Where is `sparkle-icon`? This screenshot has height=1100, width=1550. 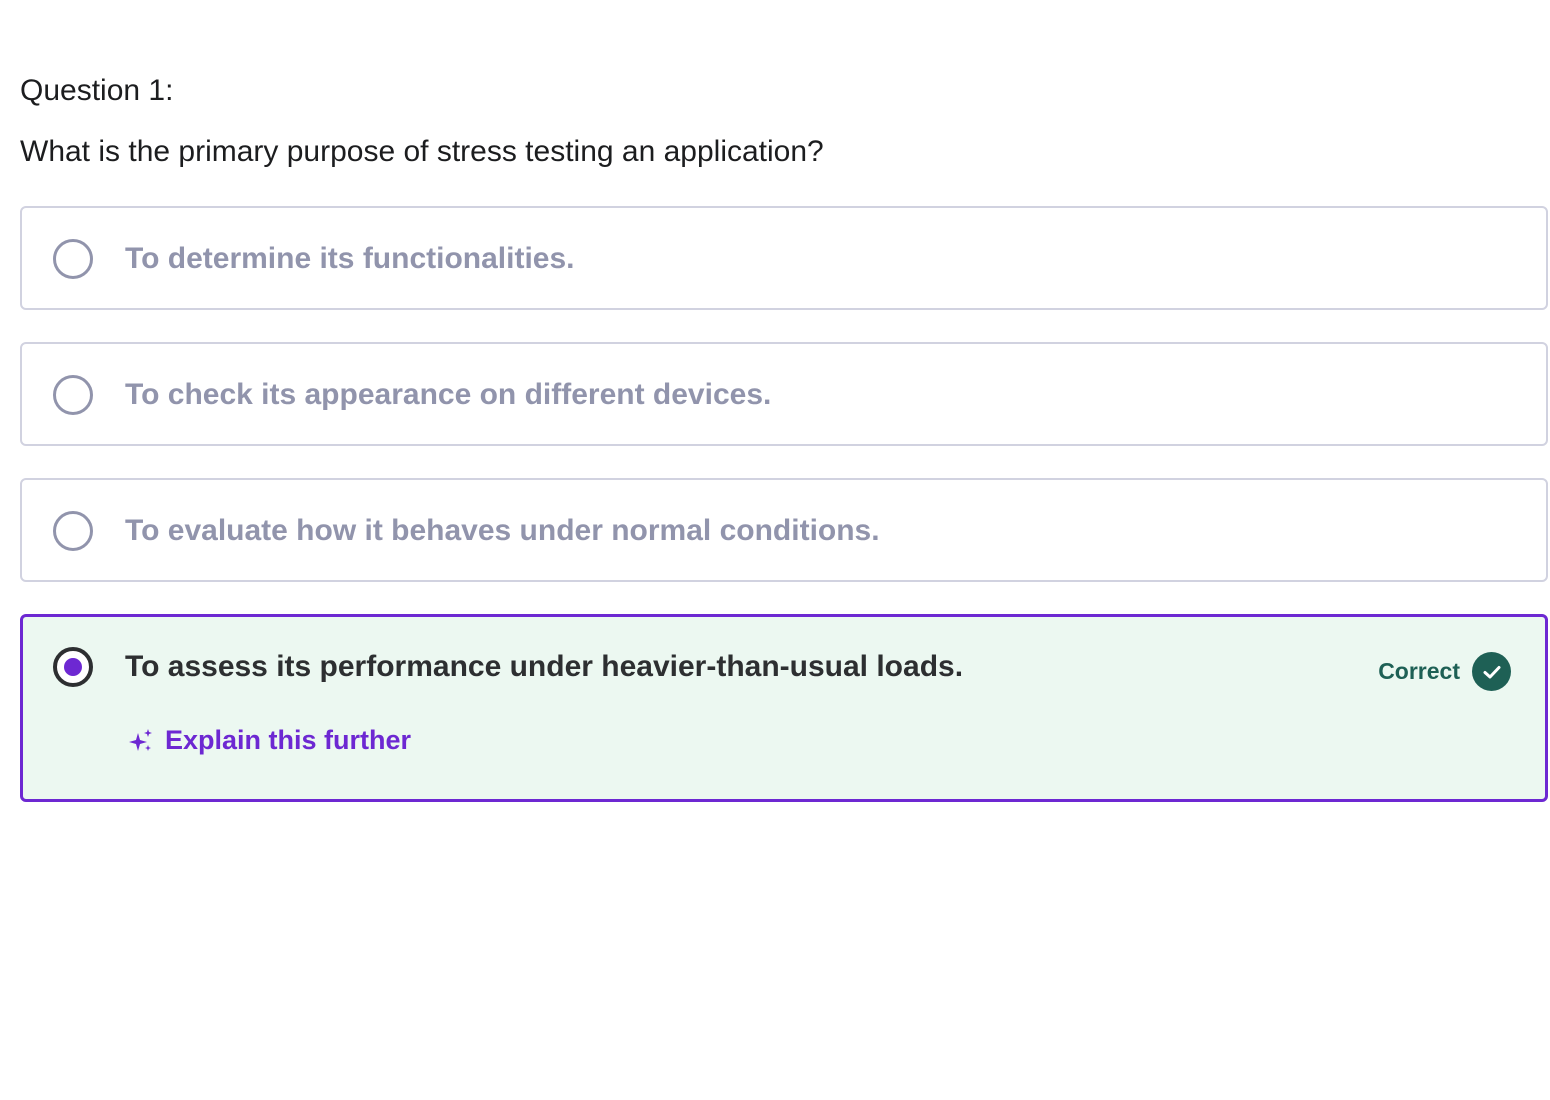
sparkle-icon is located at coordinates (141, 740).